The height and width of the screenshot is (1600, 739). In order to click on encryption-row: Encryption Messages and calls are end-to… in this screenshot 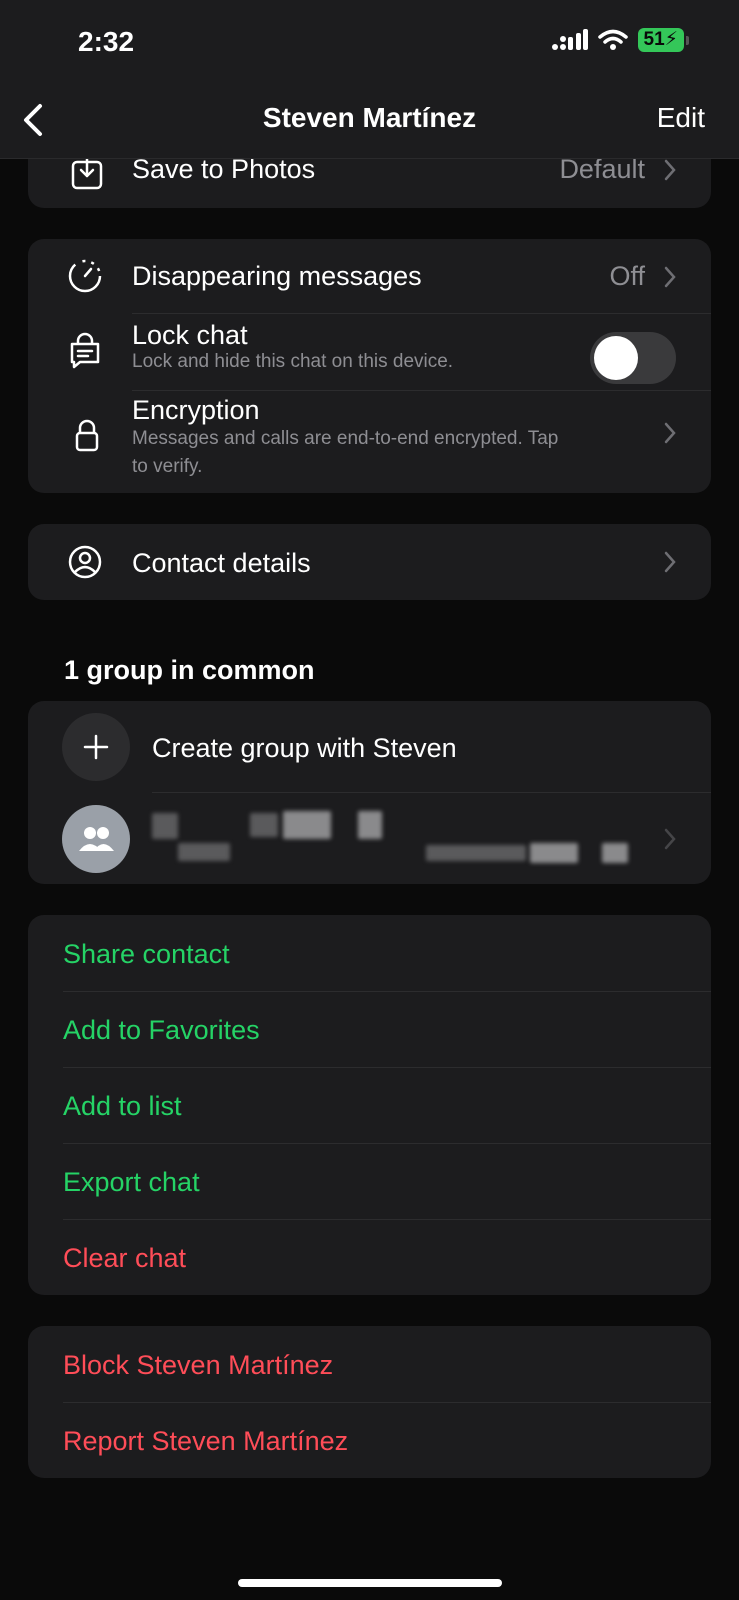, I will do `click(369, 442)`.